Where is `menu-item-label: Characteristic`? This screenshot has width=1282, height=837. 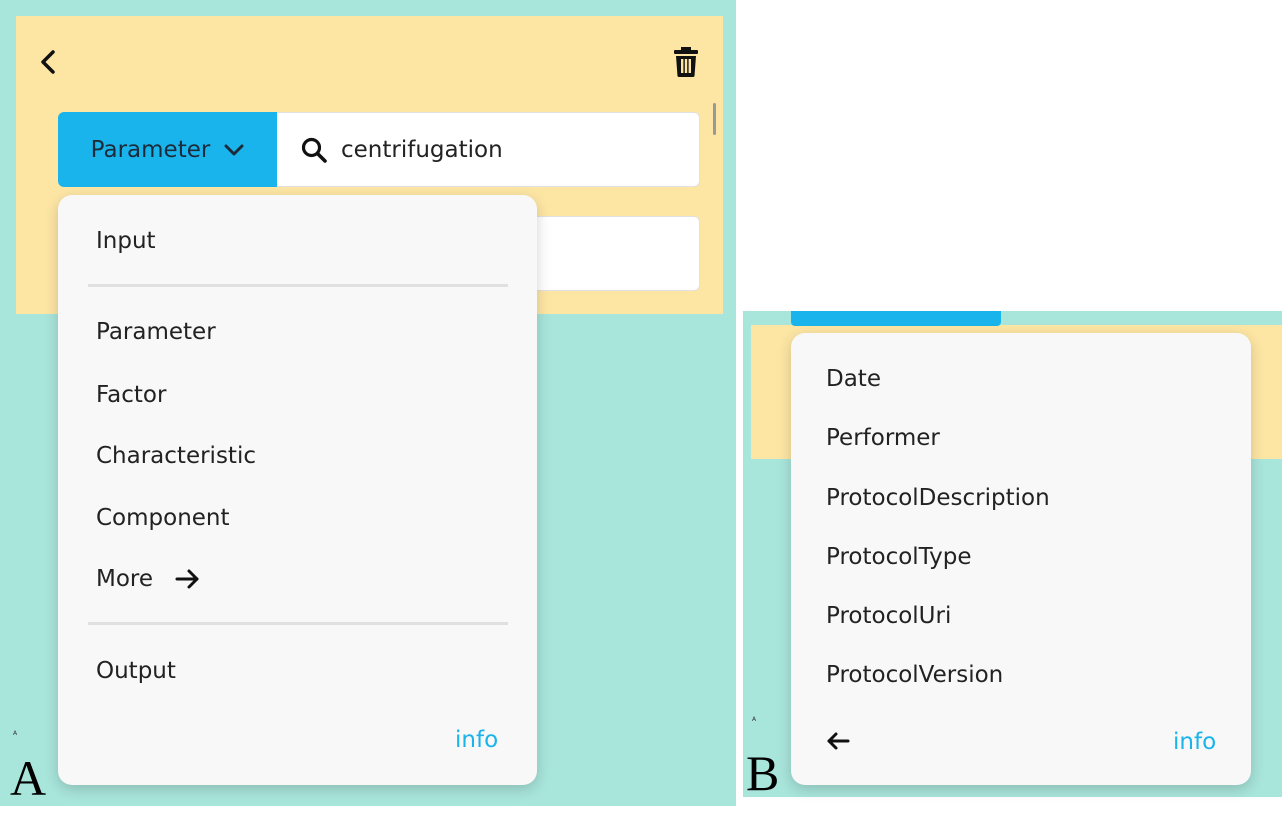
menu-item-label: Characteristic is located at coordinates (176, 456).